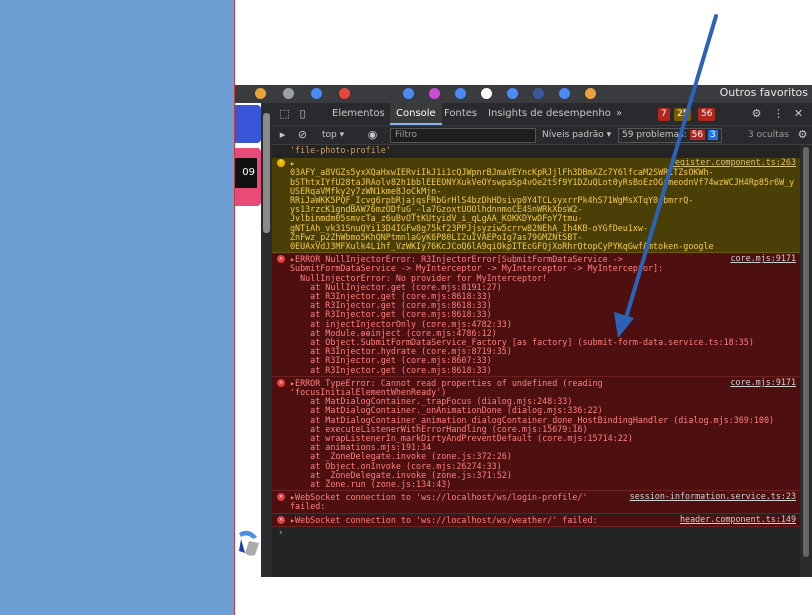  I want to click on log-levels-select: Níveis padrão ▾, so click(576, 135).